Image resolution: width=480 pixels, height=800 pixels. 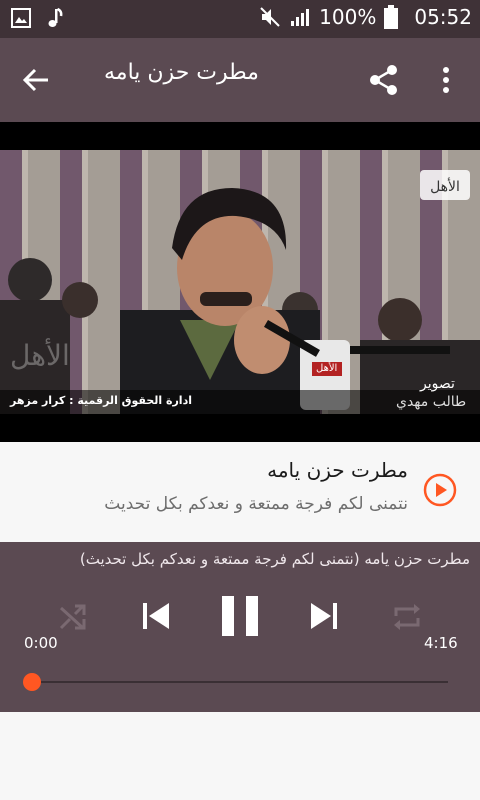 I want to click on battery-text: 100%, so click(x=348, y=17).